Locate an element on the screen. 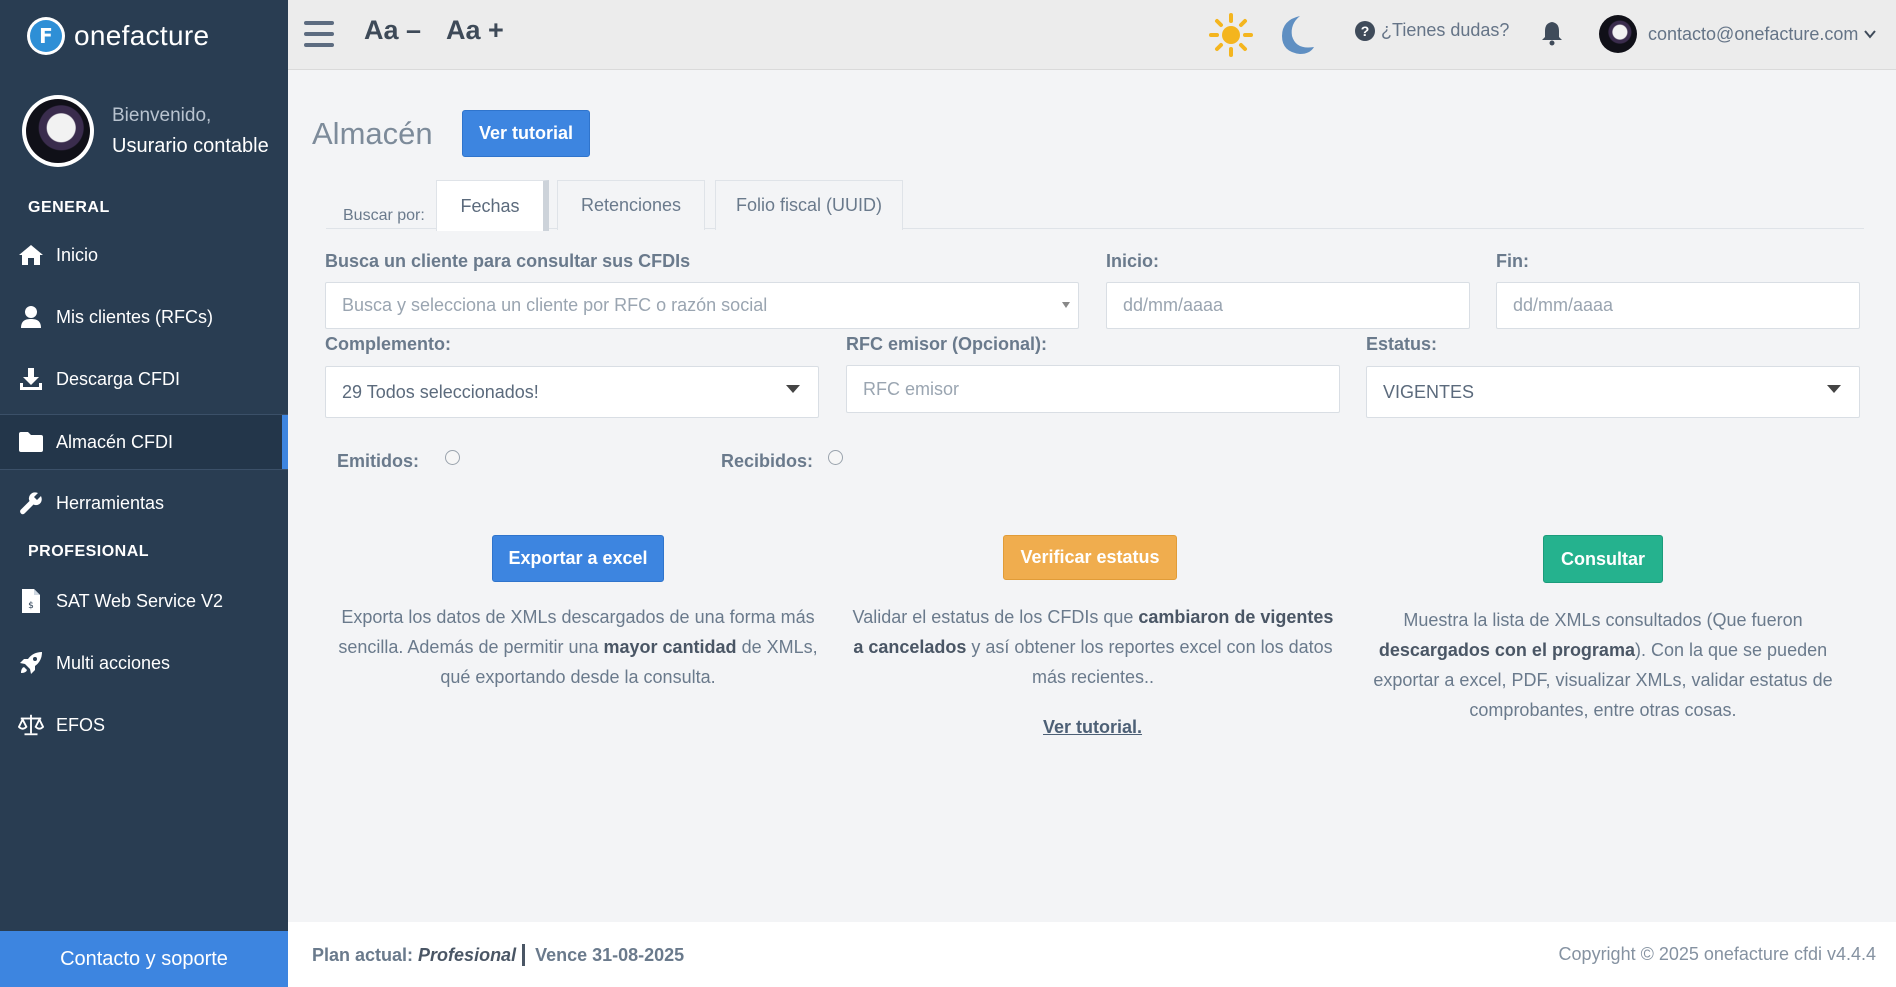  user-name: Usurario contable is located at coordinates (190, 146).